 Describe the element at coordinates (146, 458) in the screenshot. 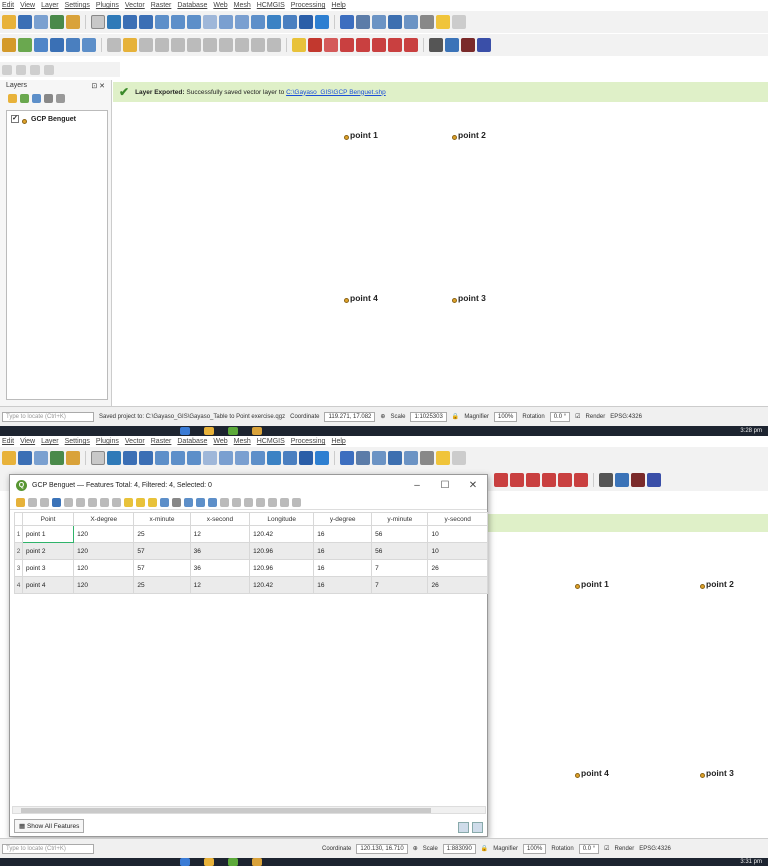

I see `zoom-out-icon` at that location.